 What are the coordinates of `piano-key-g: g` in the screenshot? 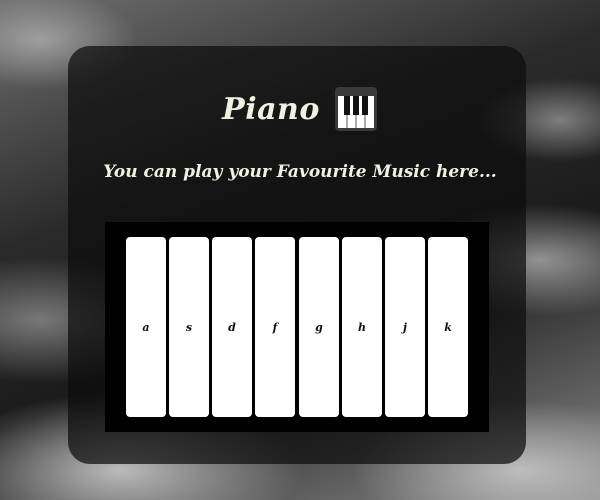 It's located at (319, 327).